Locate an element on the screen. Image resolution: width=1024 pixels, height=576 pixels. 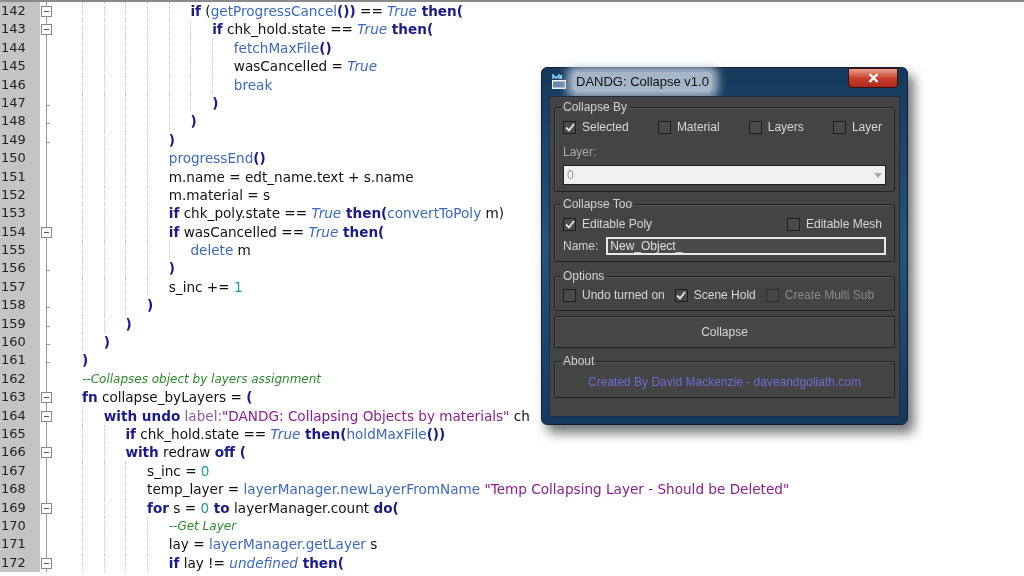
code-line: if chk_hold.state == True then(holdMaxFile()) is located at coordinates (285, 434).